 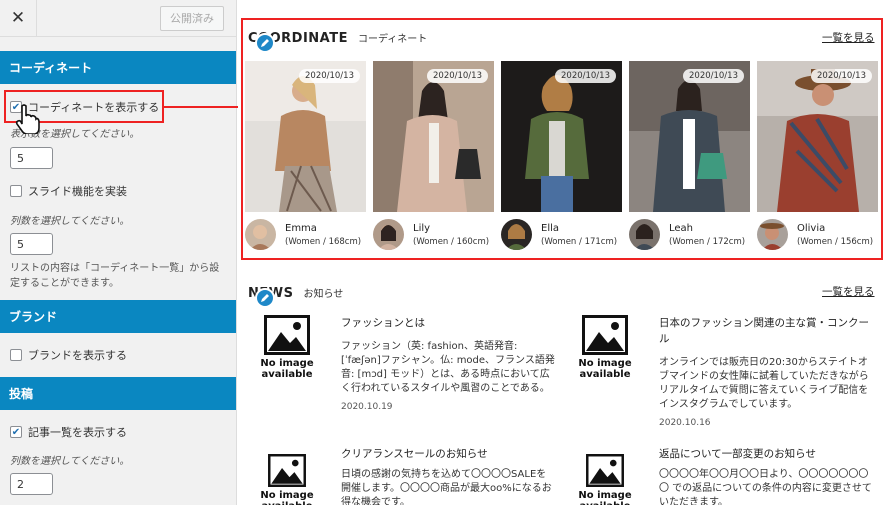 I want to click on post-cols-hint: 列数を選択してください。, so click(x=70, y=461).